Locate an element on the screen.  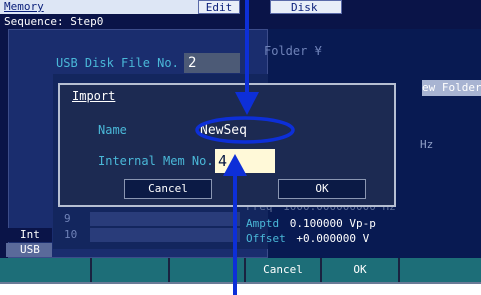
arrow-up-icon is located at coordinates (235, 165).